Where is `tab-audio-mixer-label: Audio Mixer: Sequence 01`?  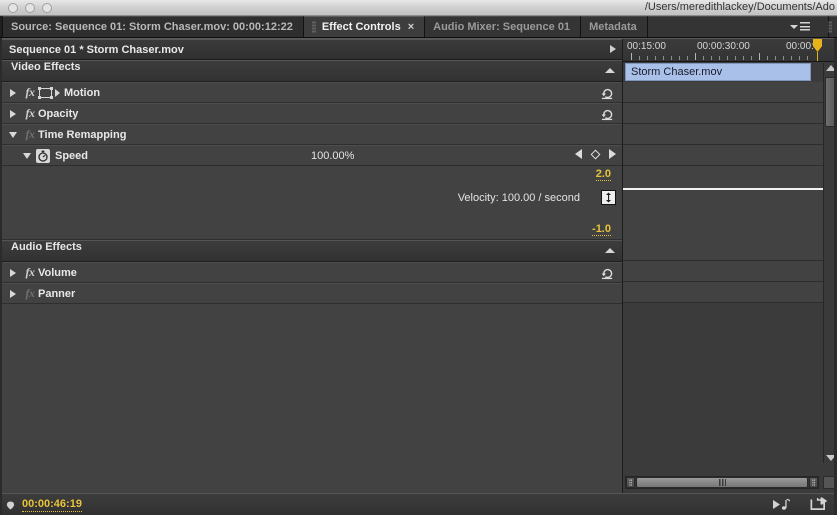
tab-audio-mixer-label: Audio Mixer: Sequence 01 is located at coordinates (502, 27).